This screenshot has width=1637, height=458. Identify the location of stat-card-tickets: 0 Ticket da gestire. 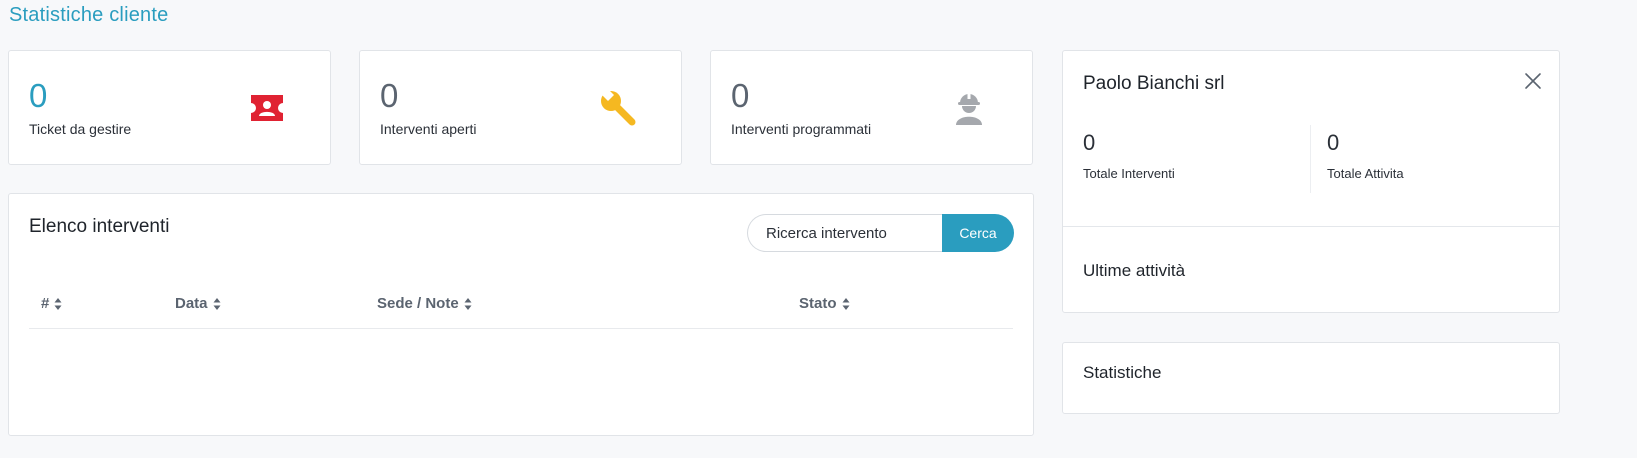
(169, 107).